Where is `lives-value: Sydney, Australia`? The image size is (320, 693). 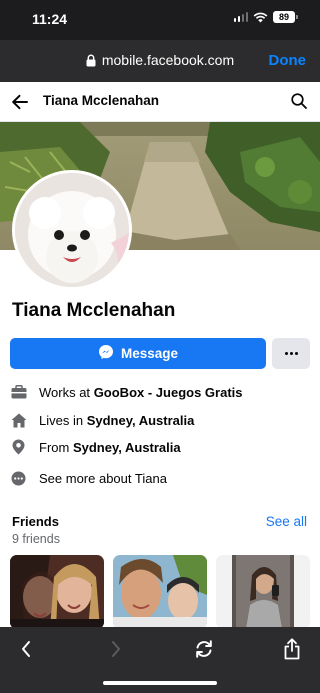
lives-value: Sydney, Australia is located at coordinates (141, 420).